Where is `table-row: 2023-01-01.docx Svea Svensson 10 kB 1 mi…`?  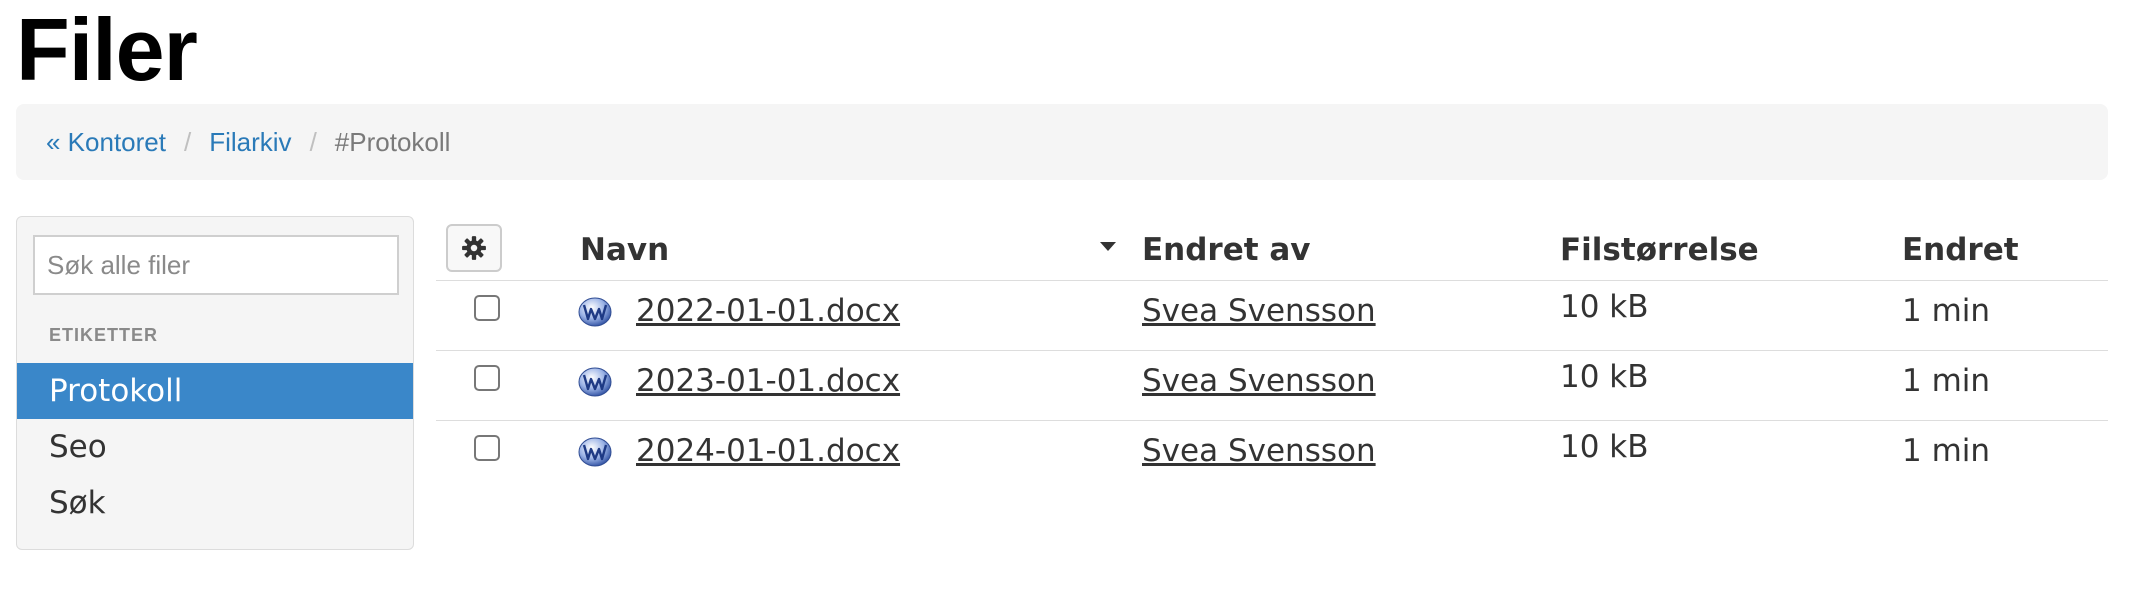 table-row: 2023-01-01.docx Svea Svensson 10 kB 1 mi… is located at coordinates (1272, 386).